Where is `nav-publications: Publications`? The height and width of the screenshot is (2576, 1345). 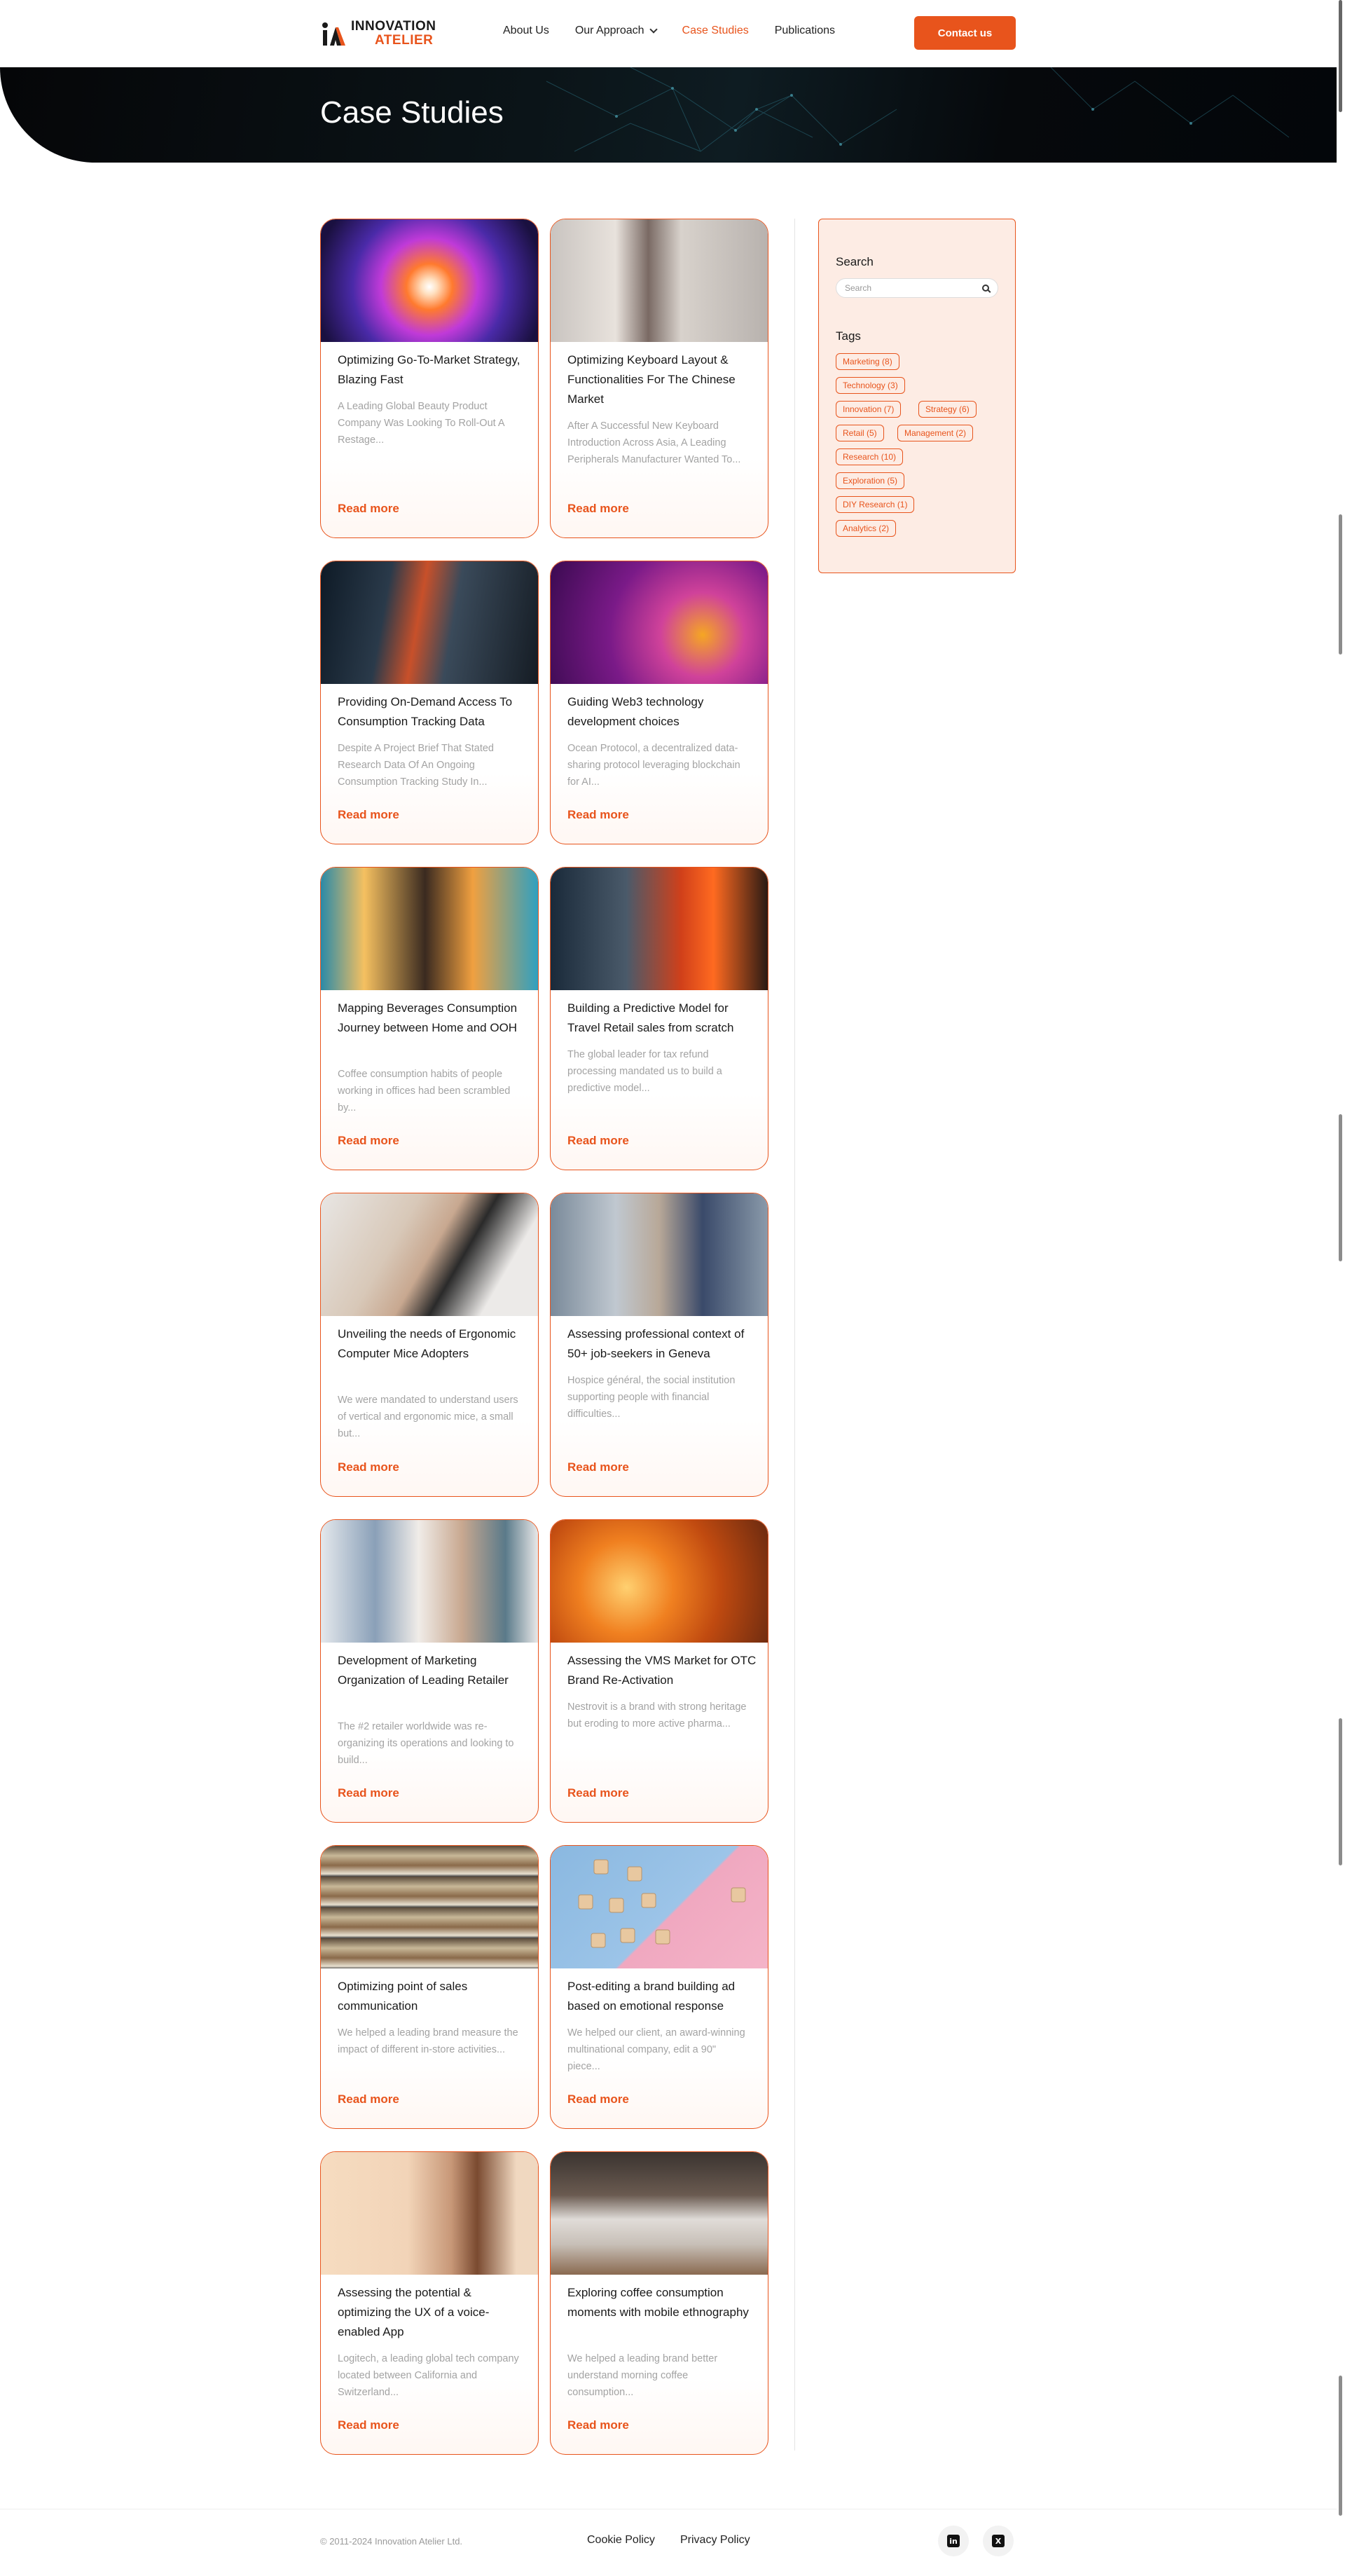 nav-publications: Publications is located at coordinates (805, 31).